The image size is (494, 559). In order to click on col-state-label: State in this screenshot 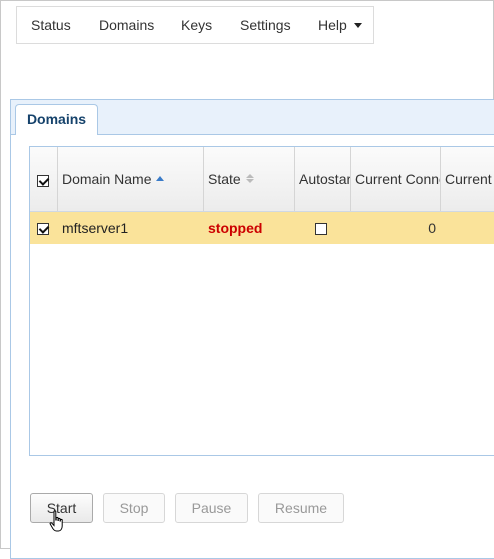, I will do `click(224, 179)`.